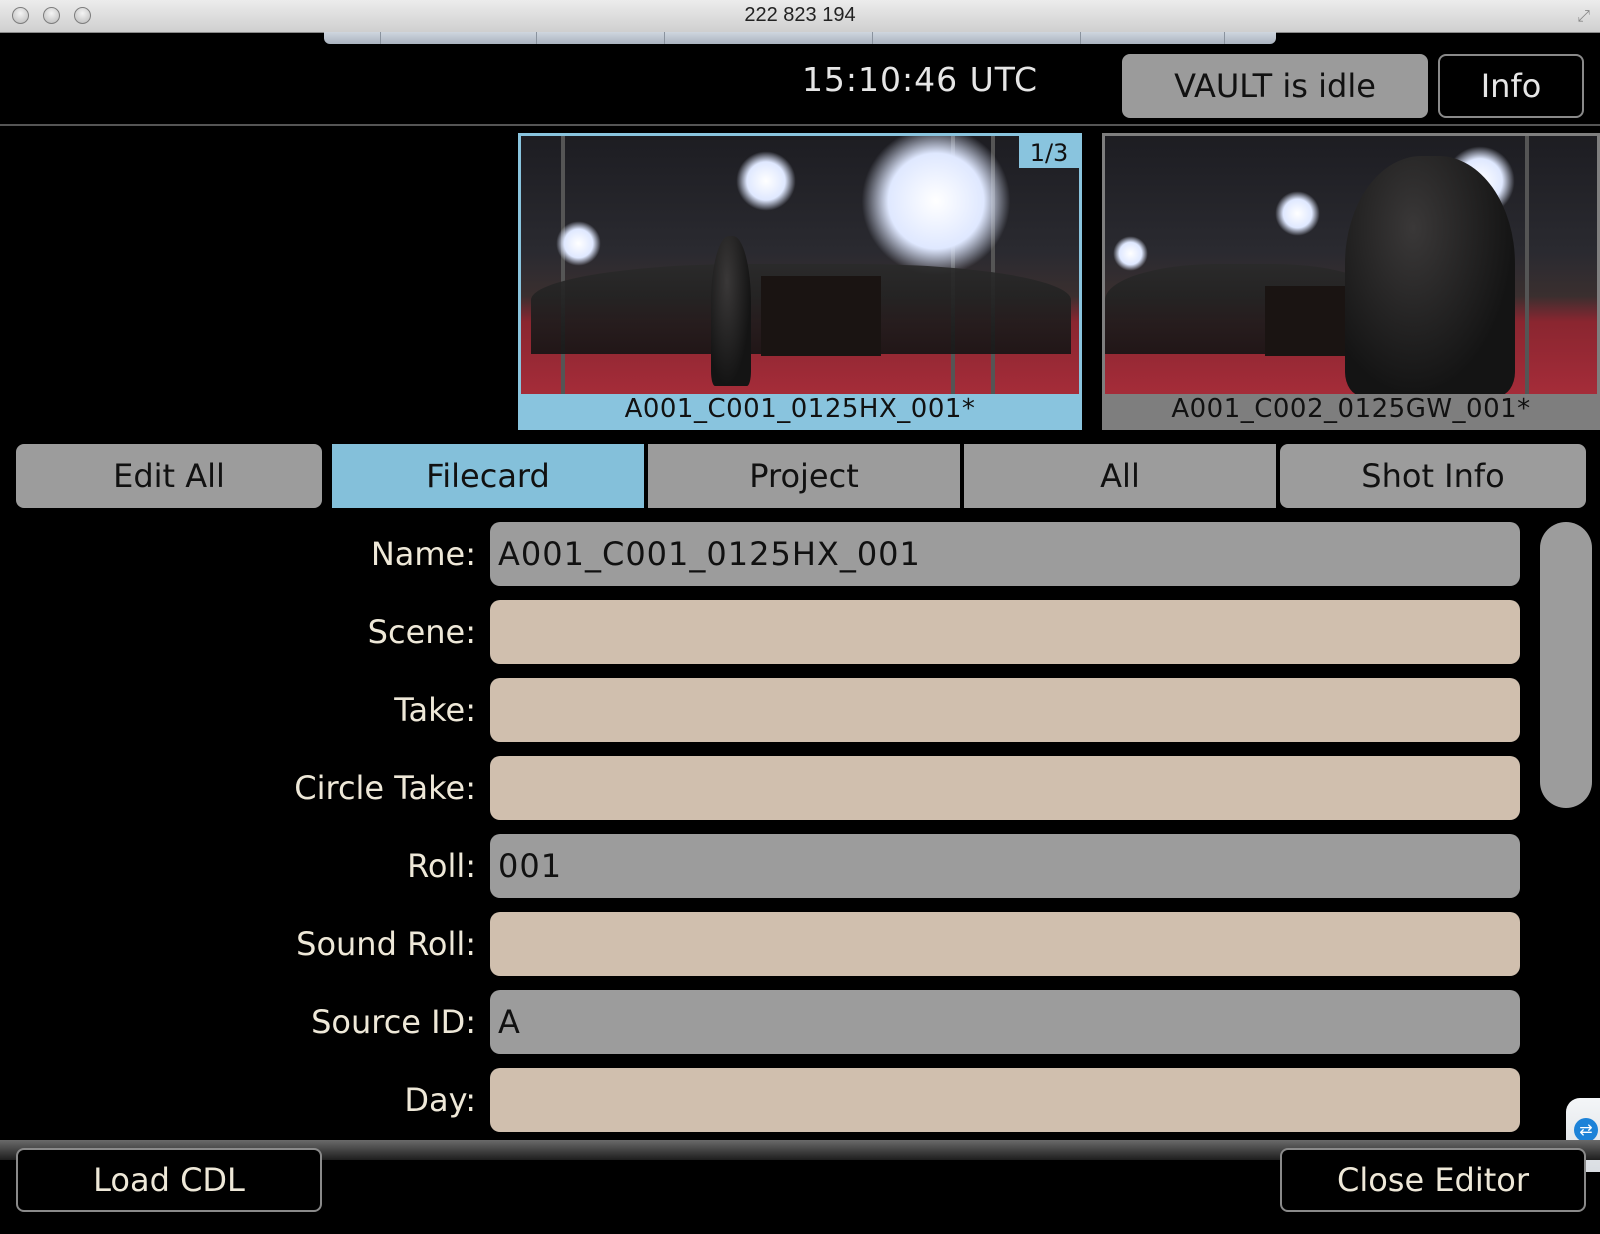 This screenshot has height=1234, width=1600. I want to click on day-label: Day:, so click(440, 1100).